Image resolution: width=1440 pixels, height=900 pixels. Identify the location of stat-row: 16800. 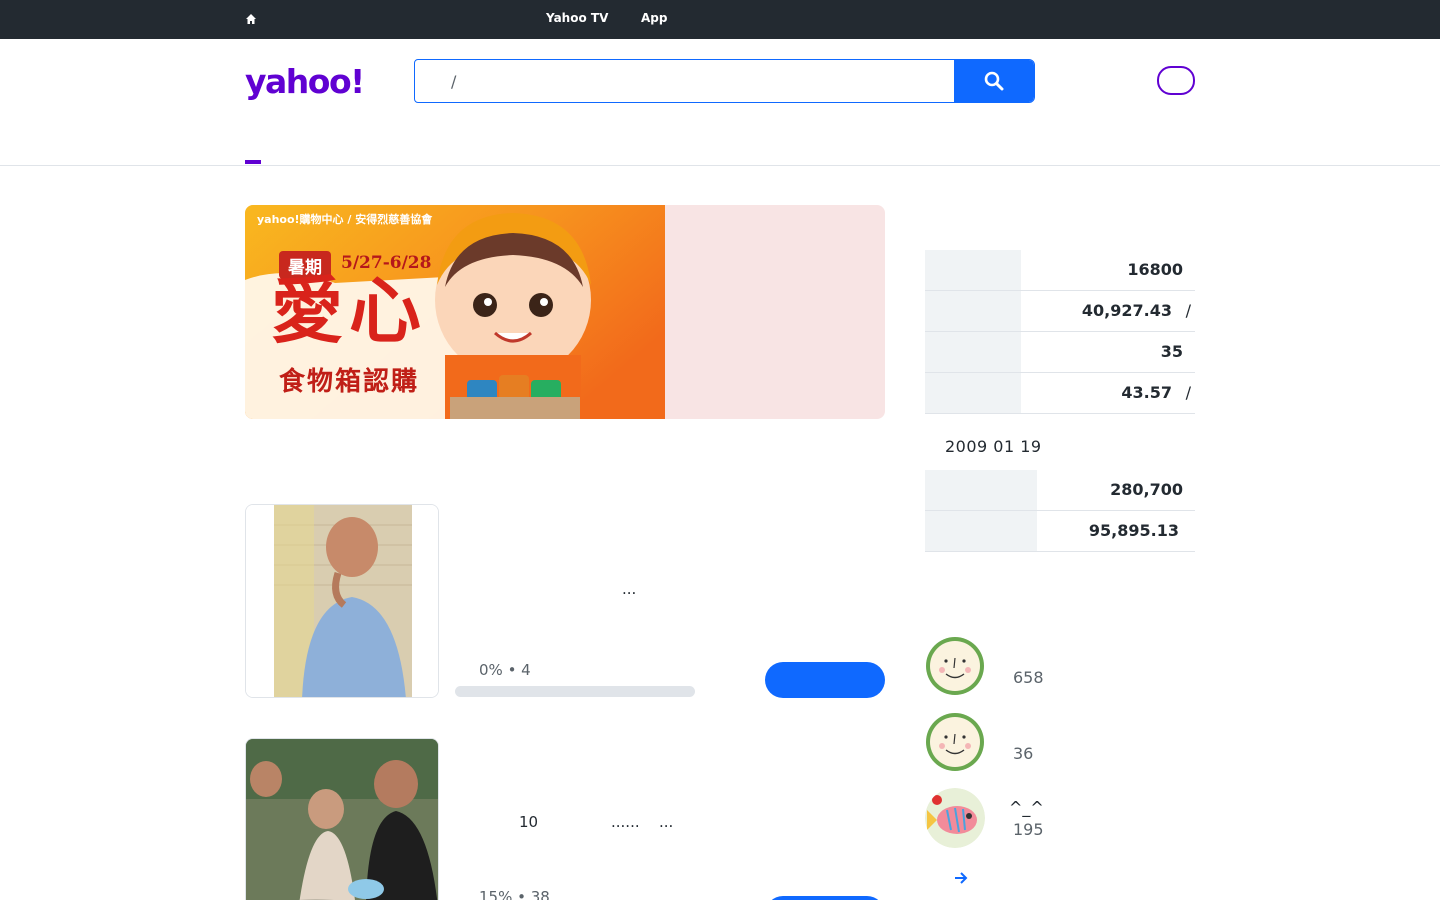
(1060, 270).